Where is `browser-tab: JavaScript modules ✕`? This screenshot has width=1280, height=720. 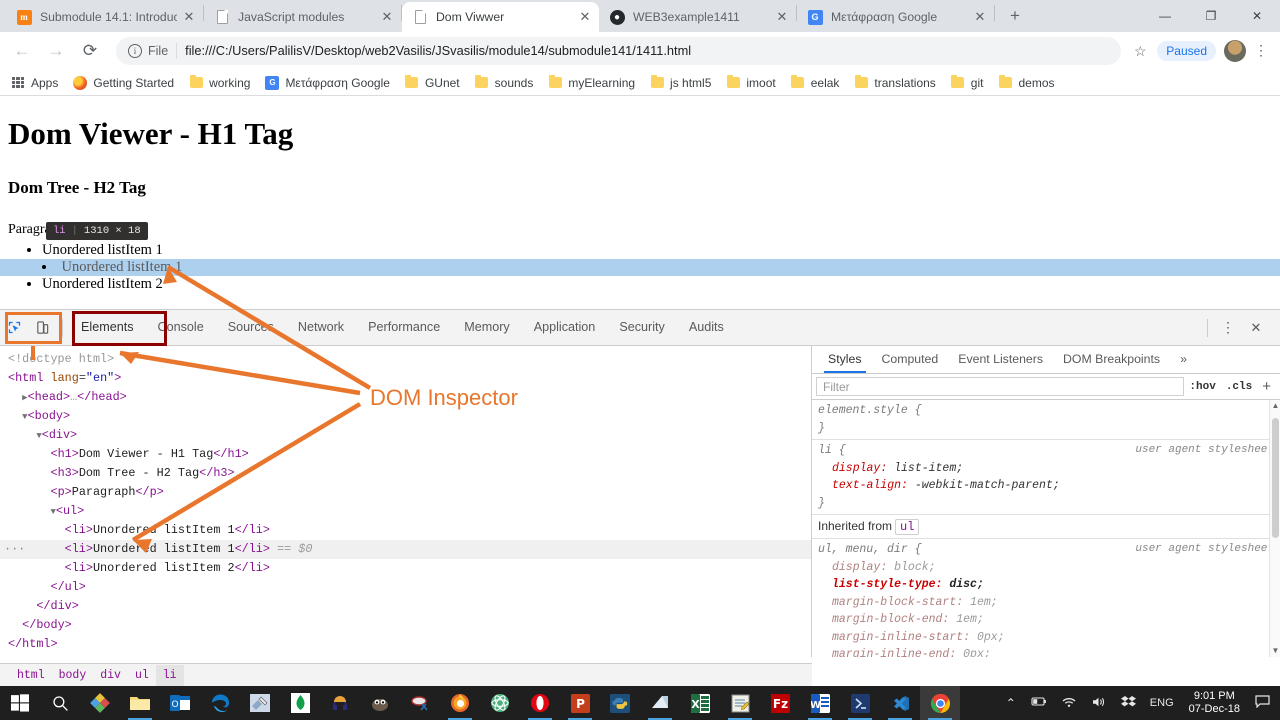 browser-tab: JavaScript modules ✕ is located at coordinates (302, 17).